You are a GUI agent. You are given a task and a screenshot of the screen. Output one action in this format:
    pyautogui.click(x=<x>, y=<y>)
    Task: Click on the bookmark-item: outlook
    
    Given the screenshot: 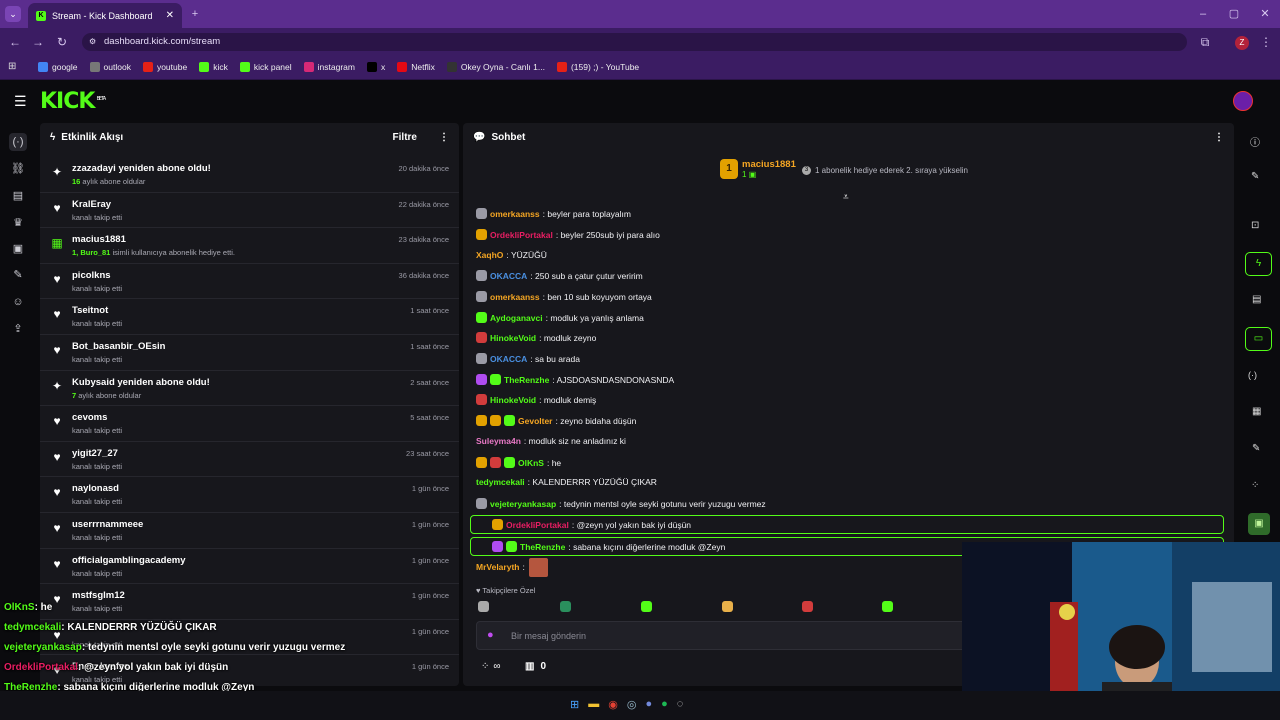 What is the action you would take?
    pyautogui.click(x=110, y=67)
    